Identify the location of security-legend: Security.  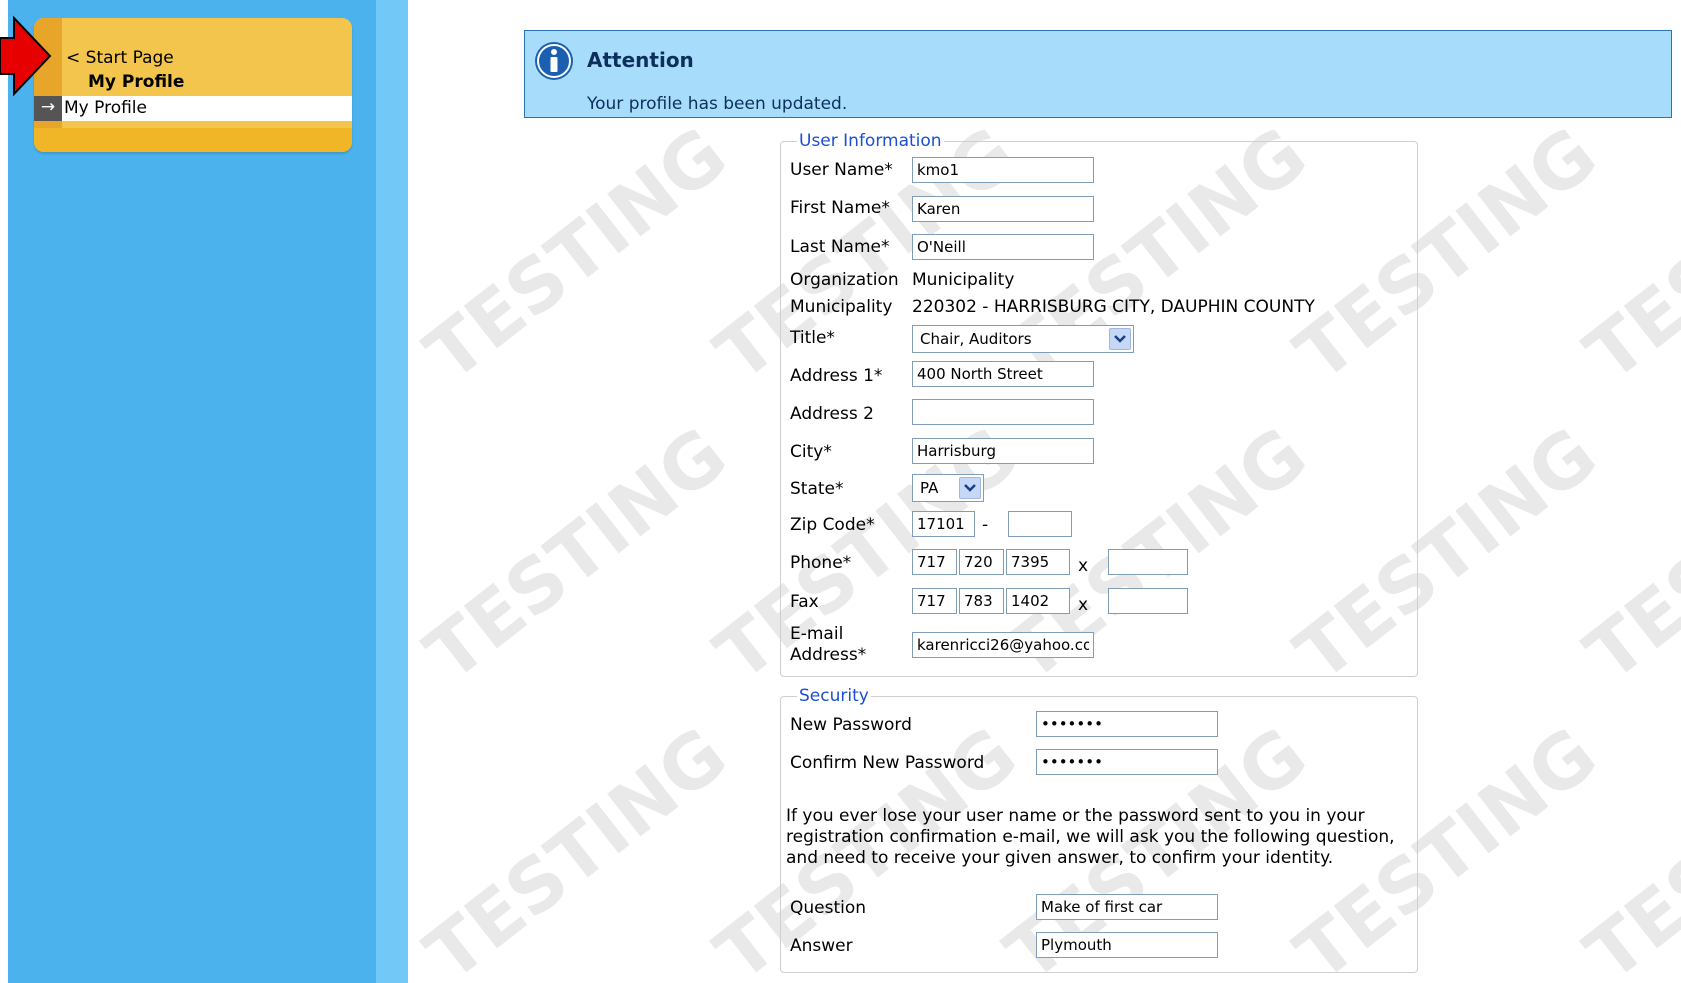
(834, 696).